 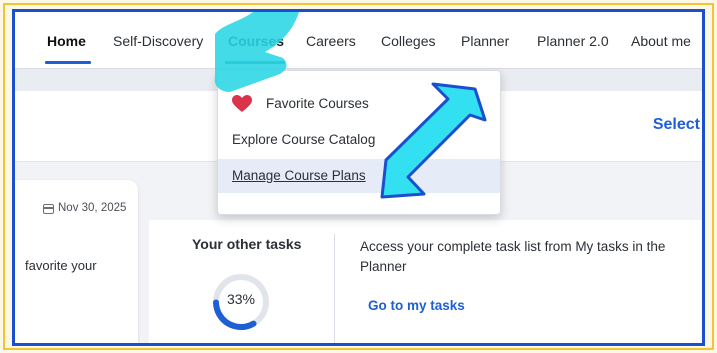 What do you see at coordinates (256, 41) in the screenshot?
I see `nav-courses: Courses` at bounding box center [256, 41].